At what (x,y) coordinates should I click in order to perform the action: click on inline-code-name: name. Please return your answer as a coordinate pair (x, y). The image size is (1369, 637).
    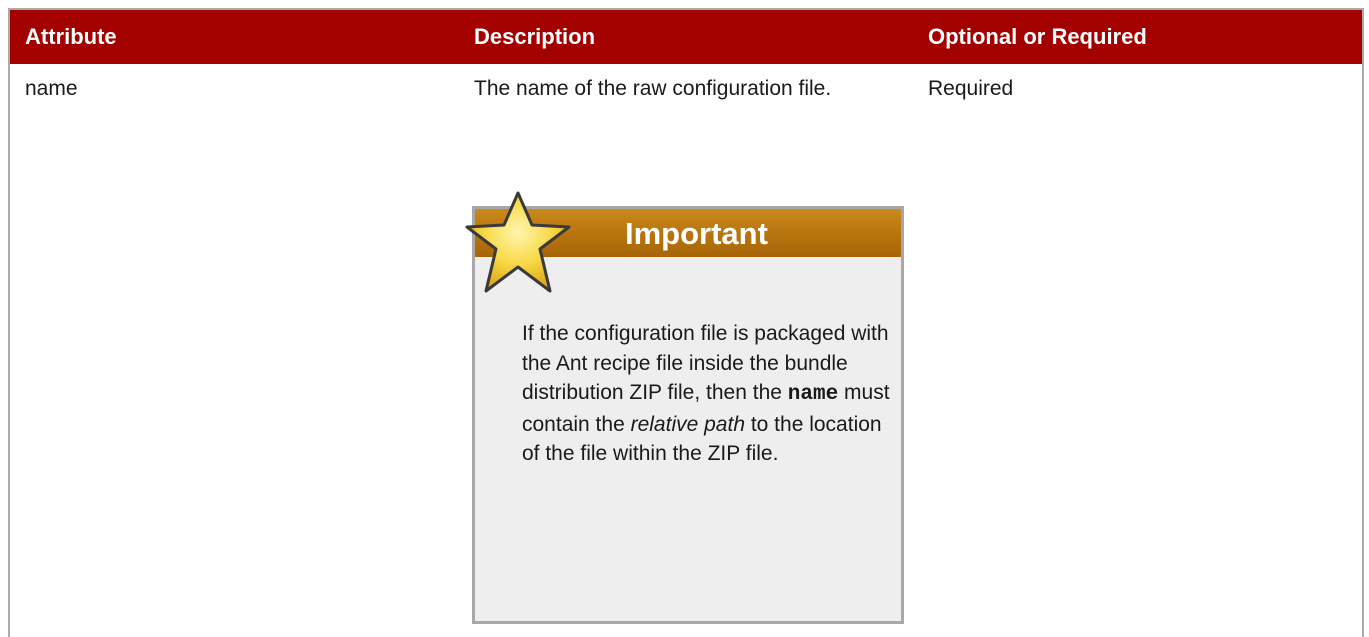
    Looking at the image, I should click on (813, 394).